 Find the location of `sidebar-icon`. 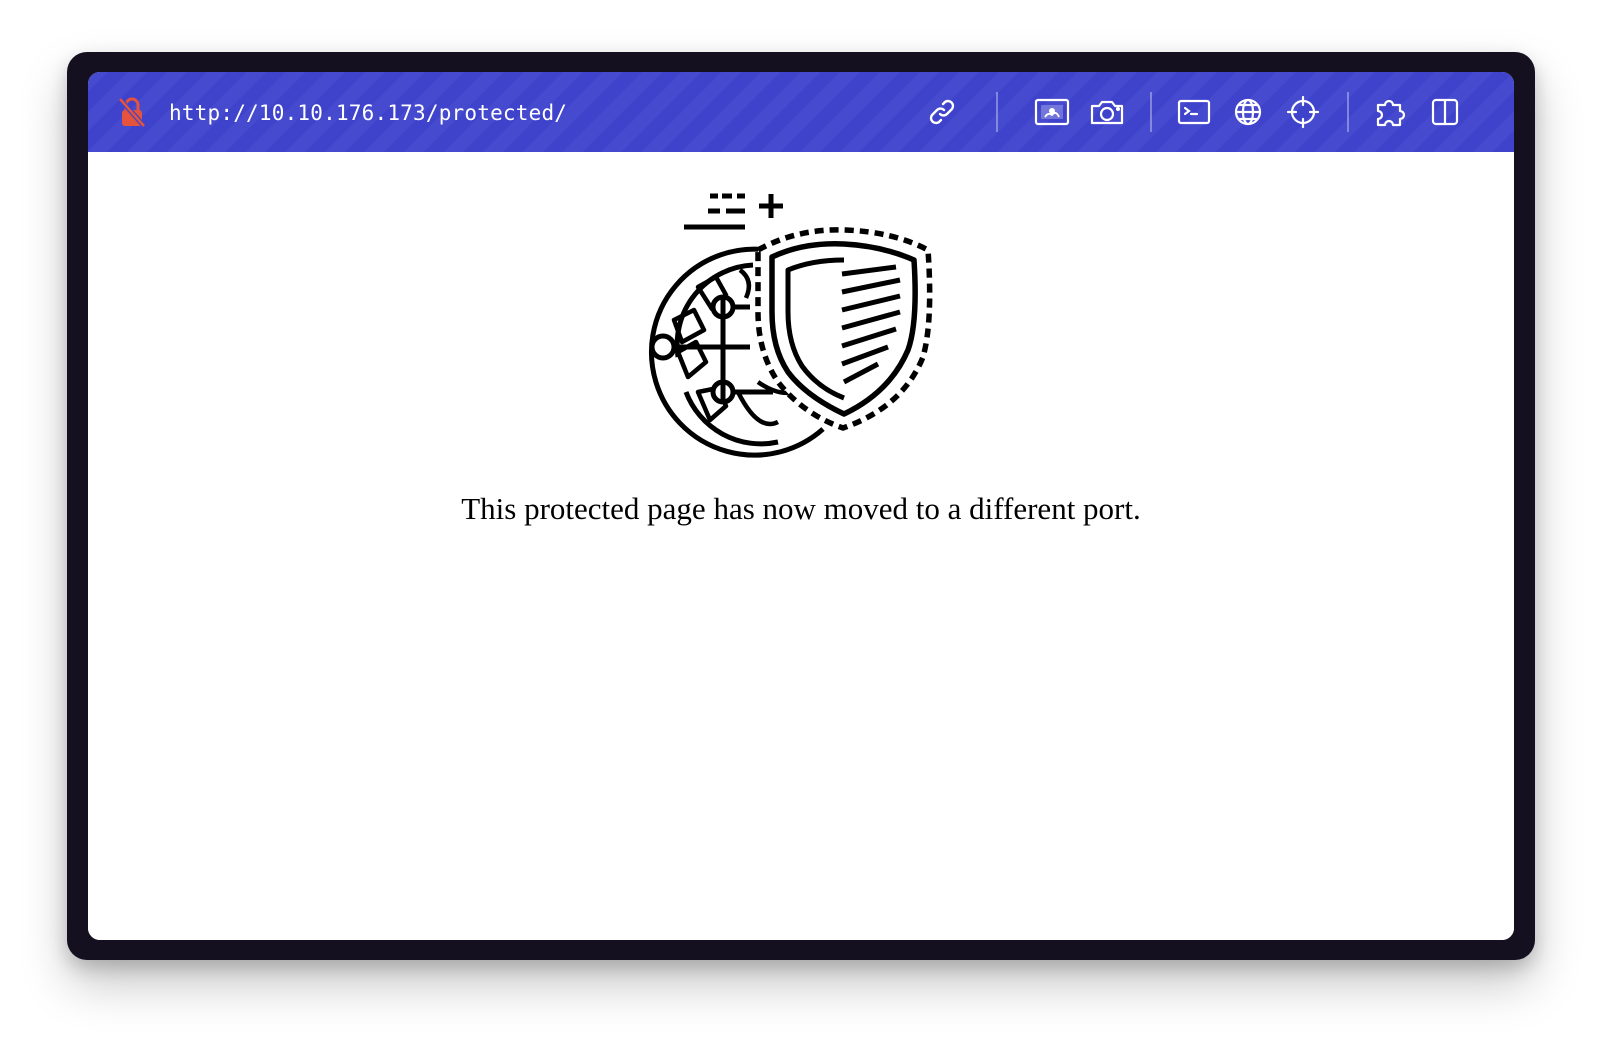

sidebar-icon is located at coordinates (1445, 112).